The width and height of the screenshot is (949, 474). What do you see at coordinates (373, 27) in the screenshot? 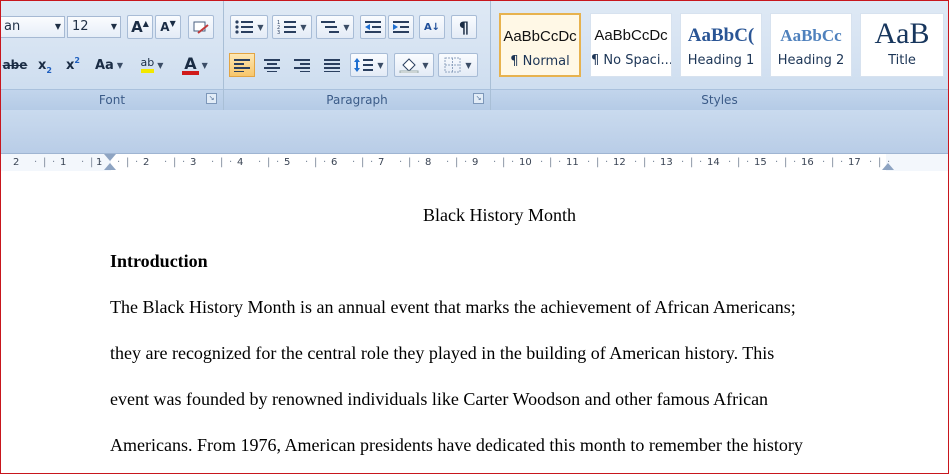
I see `decrease-indent-button` at bounding box center [373, 27].